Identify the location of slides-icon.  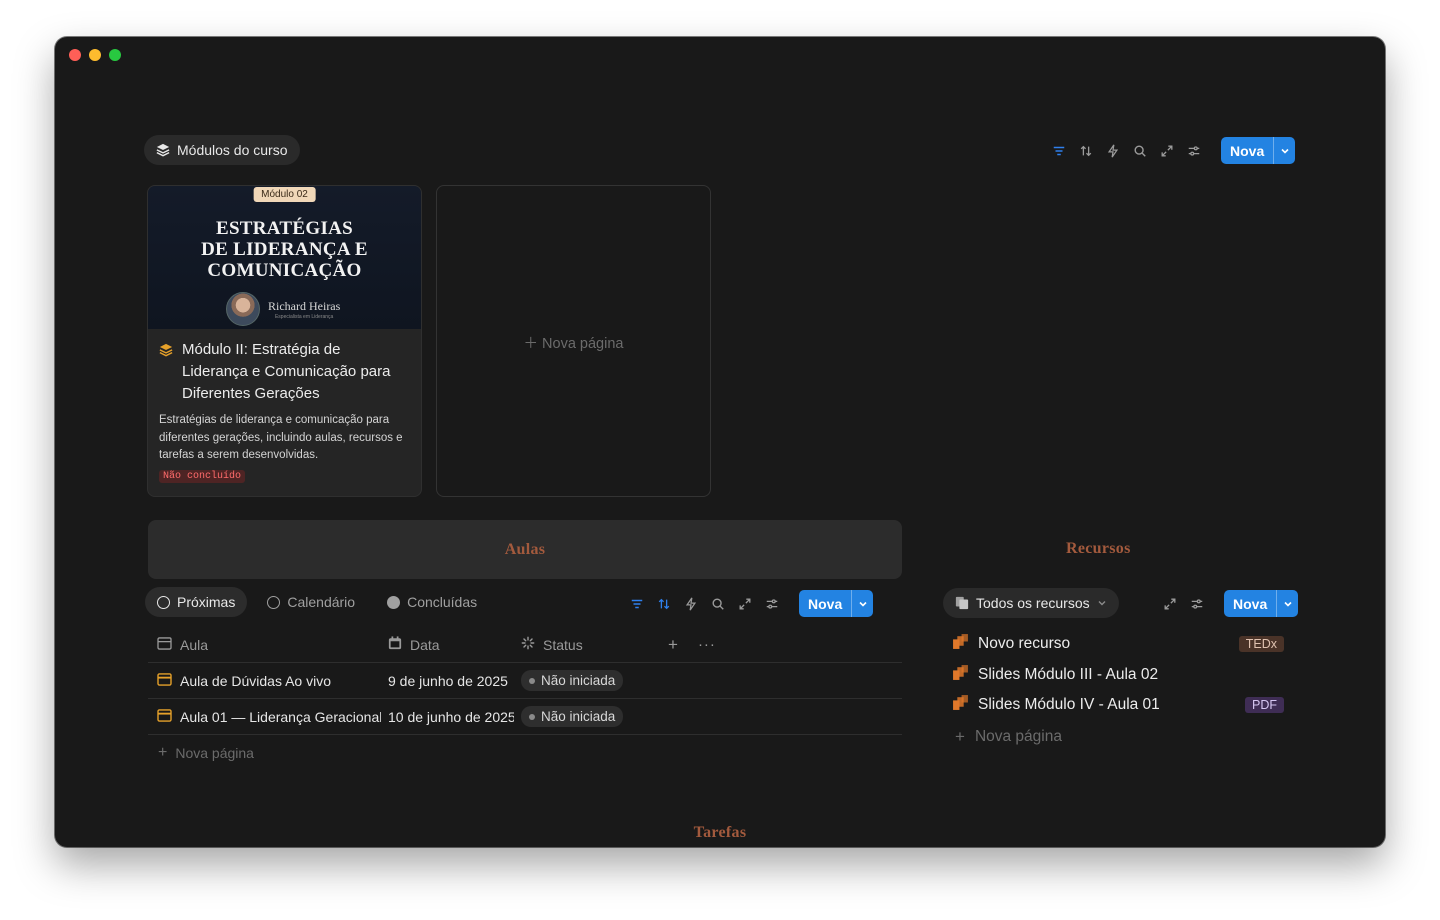
(964, 644).